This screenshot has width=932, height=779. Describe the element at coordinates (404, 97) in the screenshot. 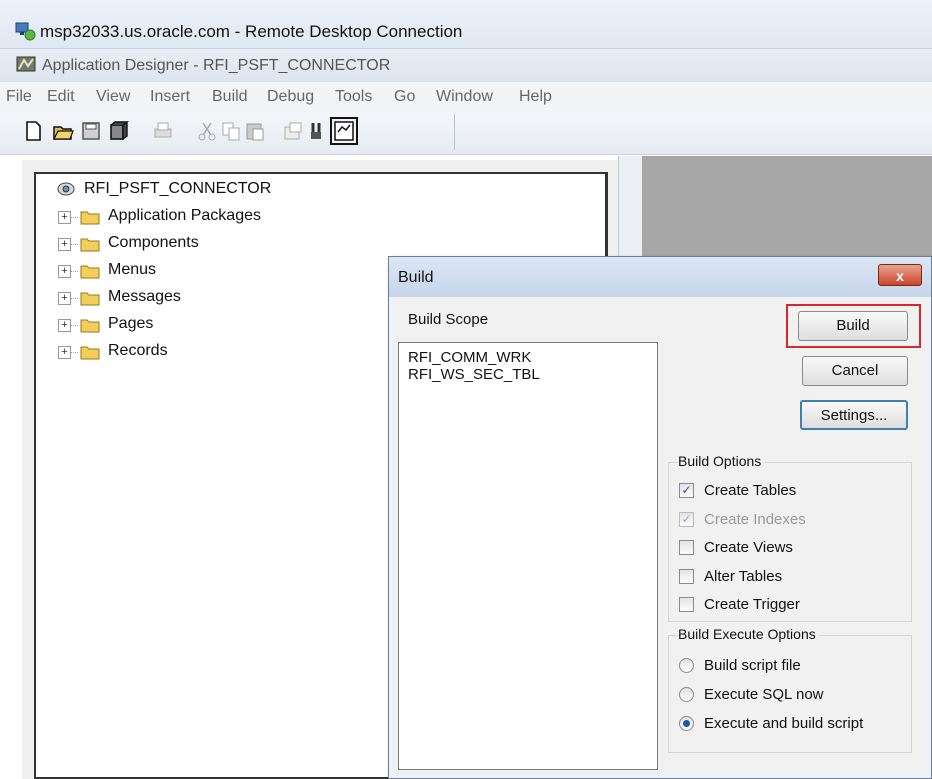

I see `menu-go: Go` at that location.